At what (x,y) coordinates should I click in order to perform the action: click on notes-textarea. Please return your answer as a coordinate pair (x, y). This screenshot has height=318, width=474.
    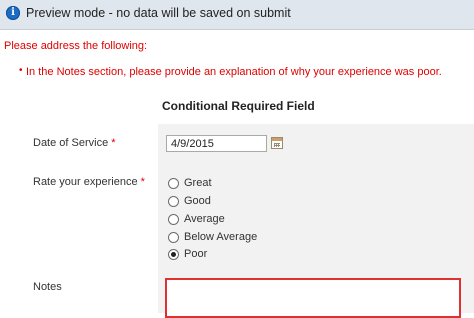
    Looking at the image, I should click on (313, 298).